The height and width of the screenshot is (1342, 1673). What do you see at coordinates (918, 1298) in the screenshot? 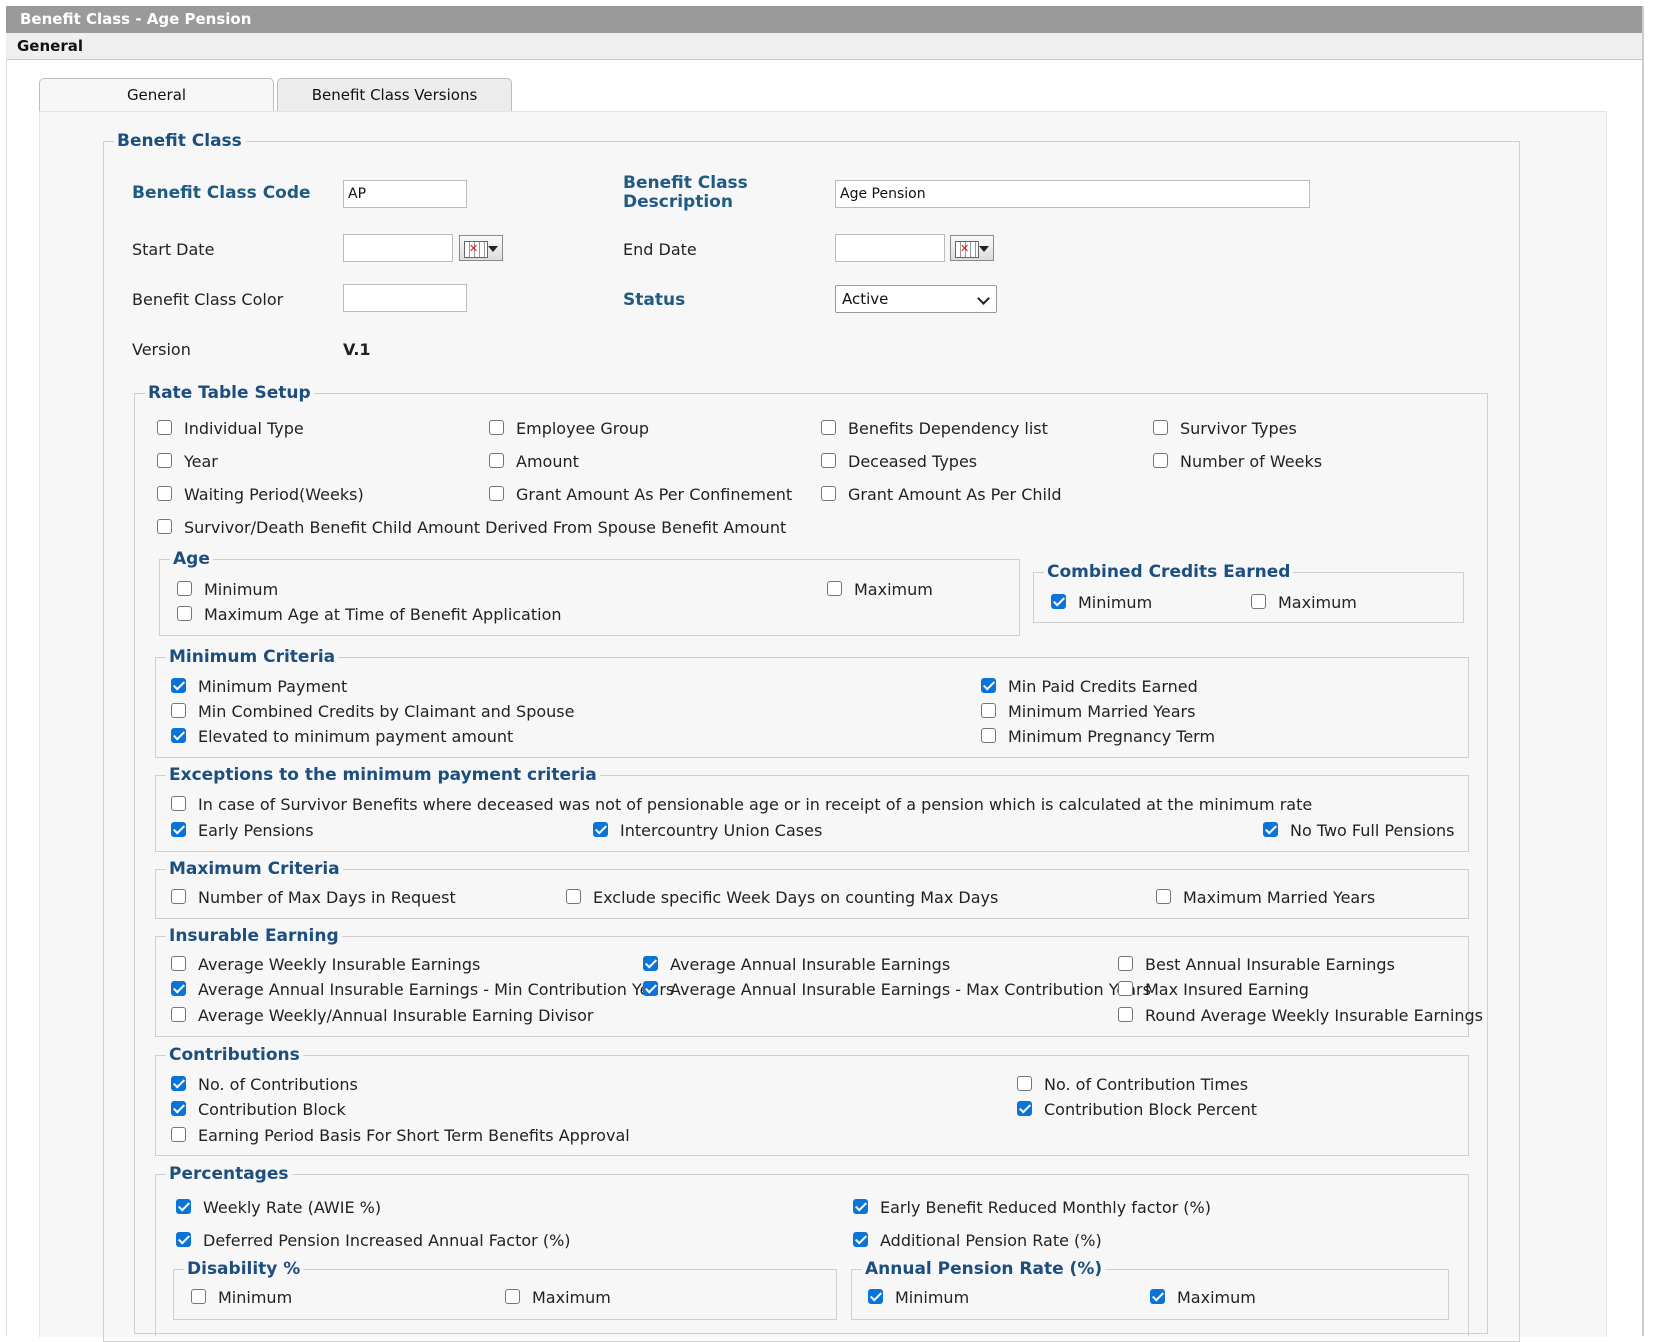
I see `checkbox-annual-pension-minimum: Minimum` at bounding box center [918, 1298].